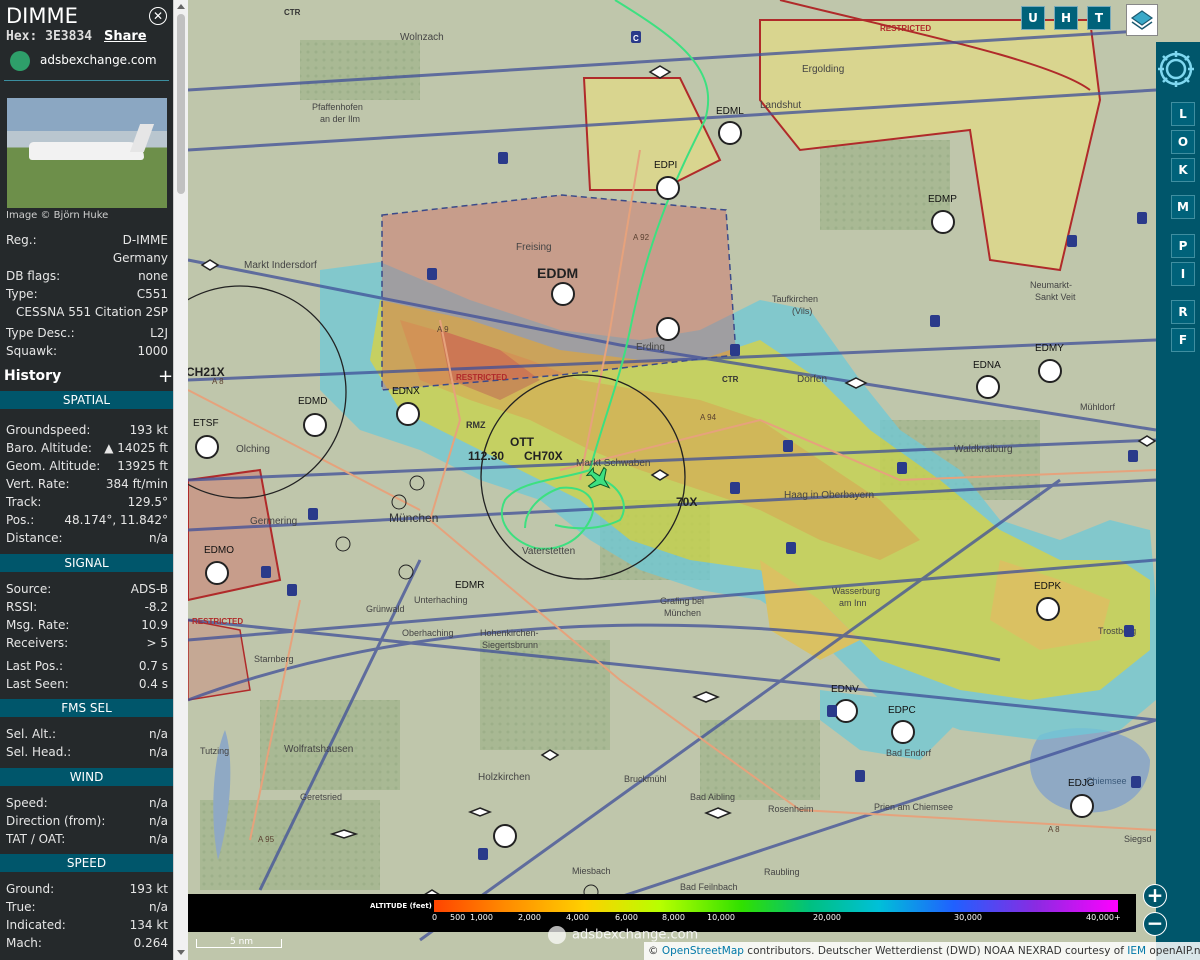 This screenshot has width=1200, height=960. Describe the element at coordinates (87, 734) in the screenshot. I see `fms-row: Sel. Alt.: n/a` at that location.